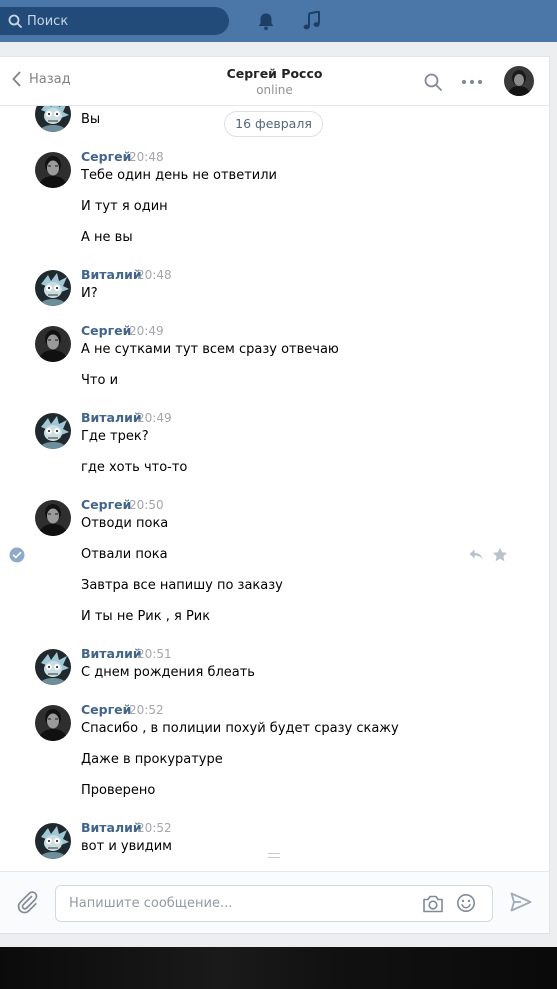 This screenshot has height=989, width=557. Describe the element at coordinates (278, 21) in the screenshot. I see `top-navigation-bar: Поиск` at that location.